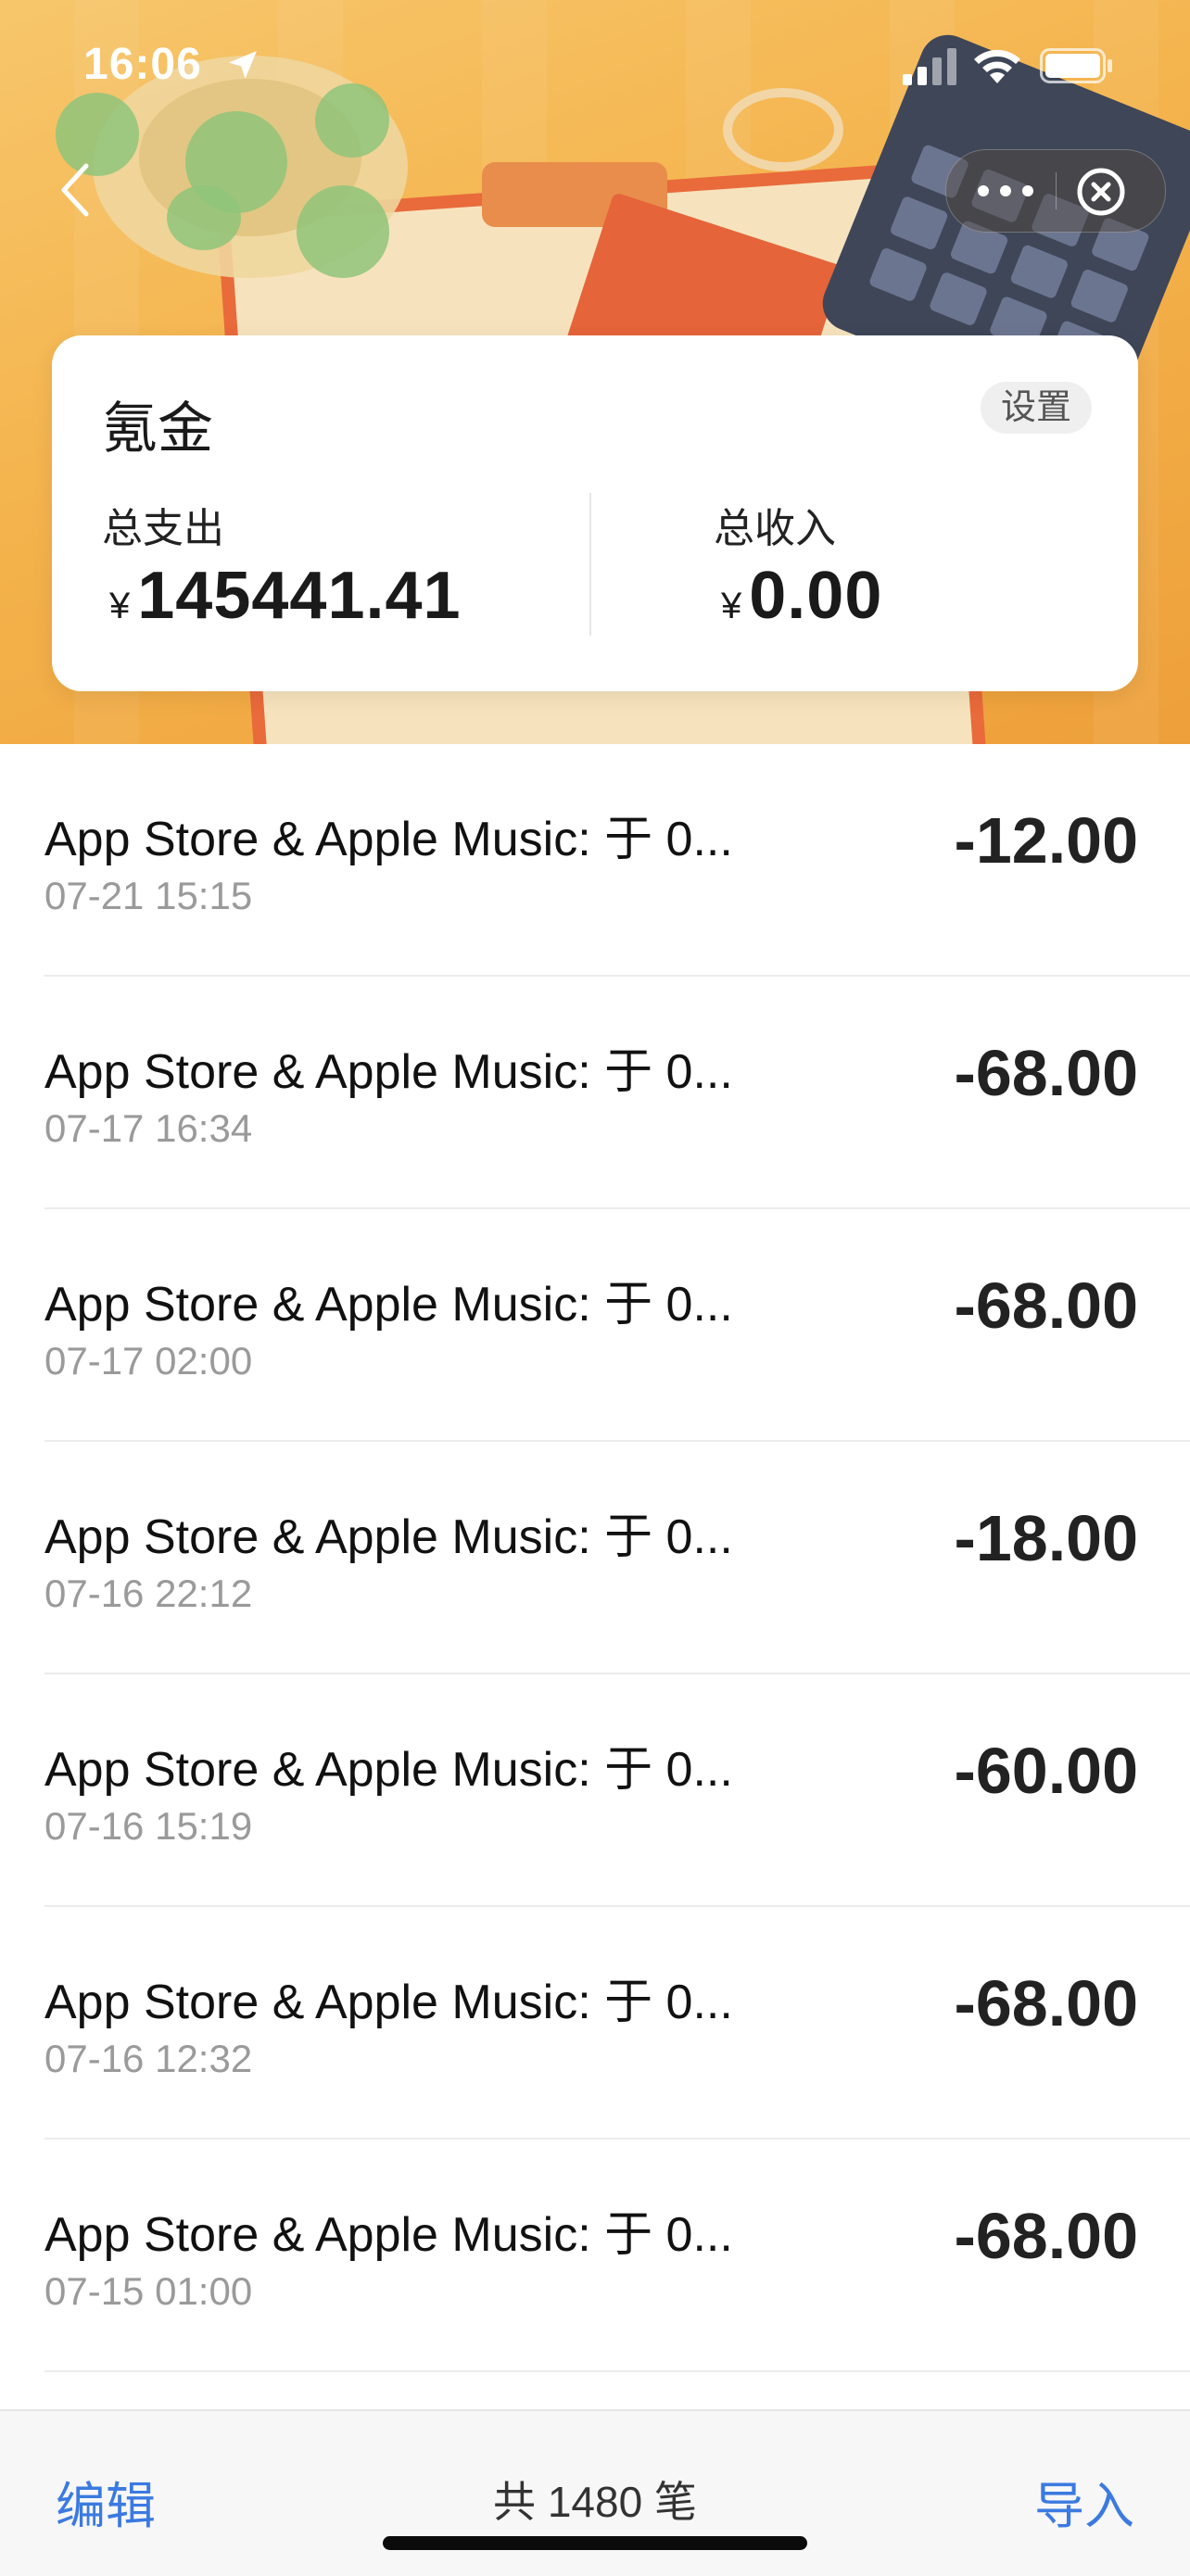 Image resolution: width=1190 pixels, height=2576 pixels. Describe the element at coordinates (595, 2502) in the screenshot. I see `record-count: 共 1480 笔` at that location.